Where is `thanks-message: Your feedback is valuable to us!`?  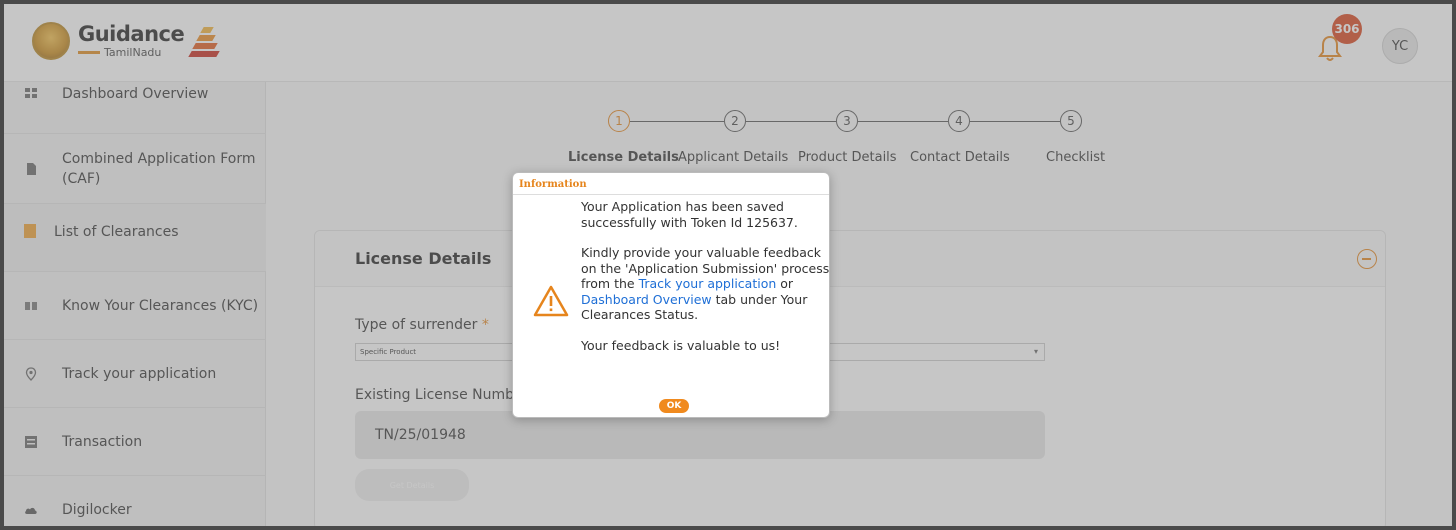
thanks-message: Your feedback is valuable to us! is located at coordinates (681, 345).